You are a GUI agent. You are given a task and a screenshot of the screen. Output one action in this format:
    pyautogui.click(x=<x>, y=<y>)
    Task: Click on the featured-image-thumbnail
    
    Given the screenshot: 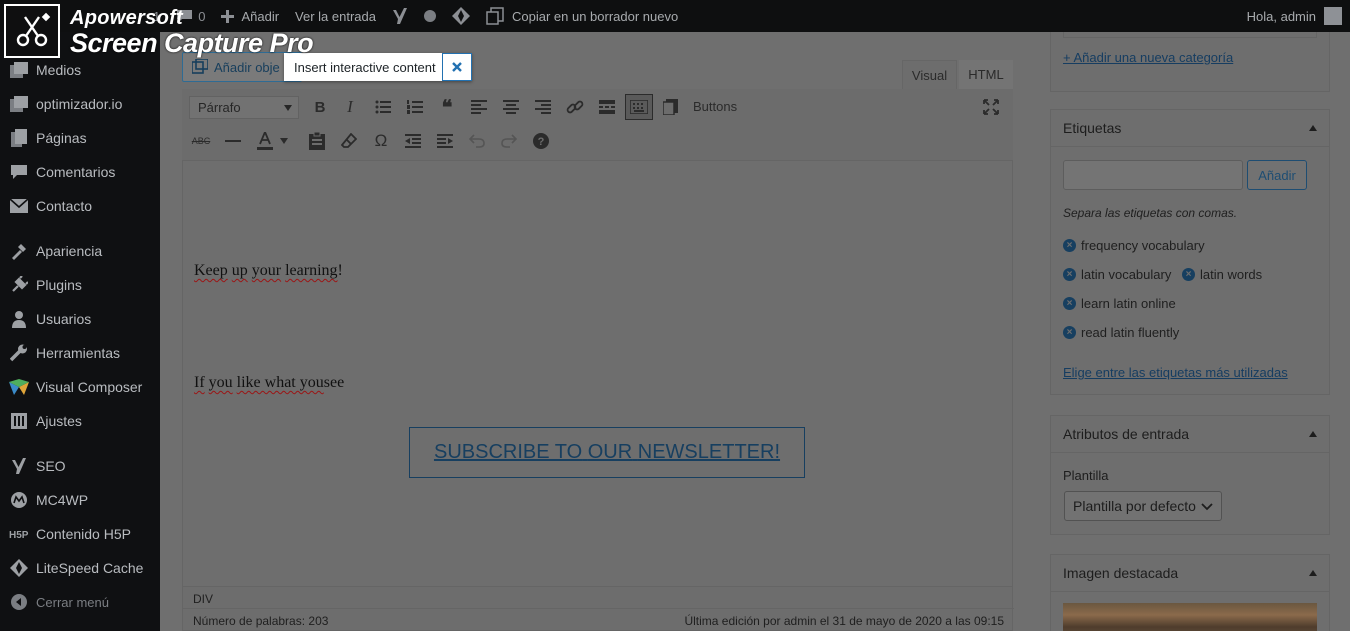 What is the action you would take?
    pyautogui.click(x=1190, y=617)
    